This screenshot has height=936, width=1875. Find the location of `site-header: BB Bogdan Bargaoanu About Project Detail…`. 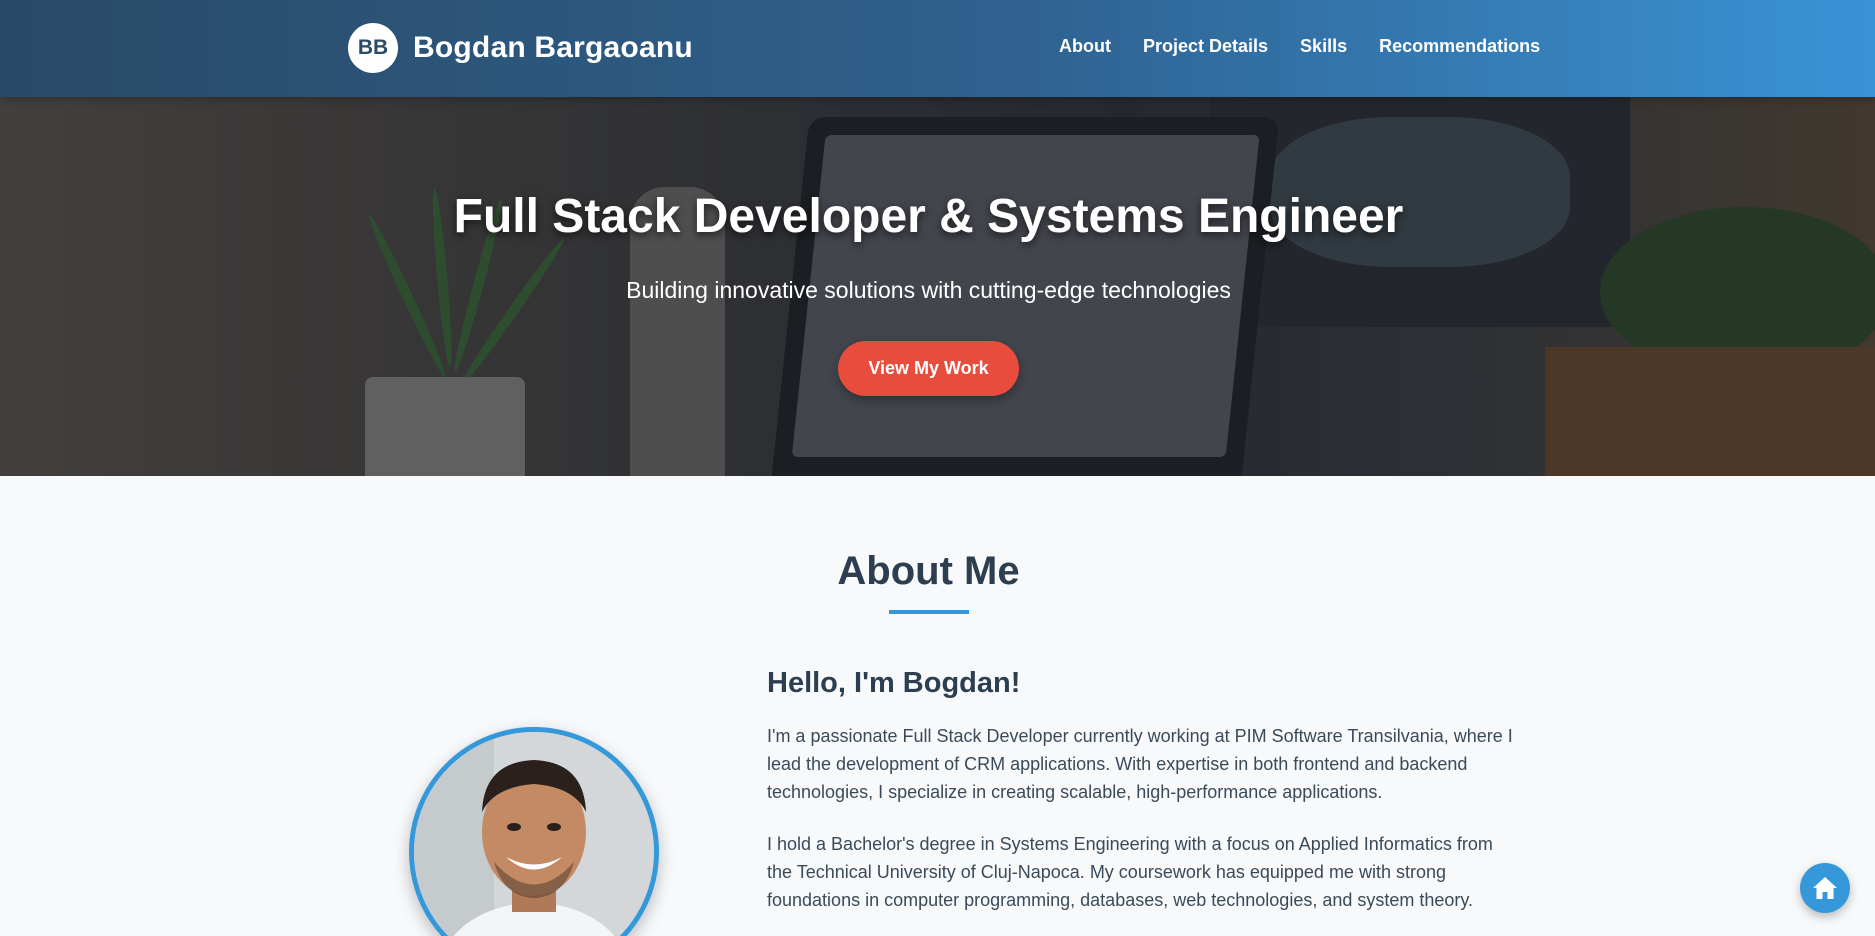

site-header: BB Bogdan Bargaoanu About Project Detail… is located at coordinates (937, 48).